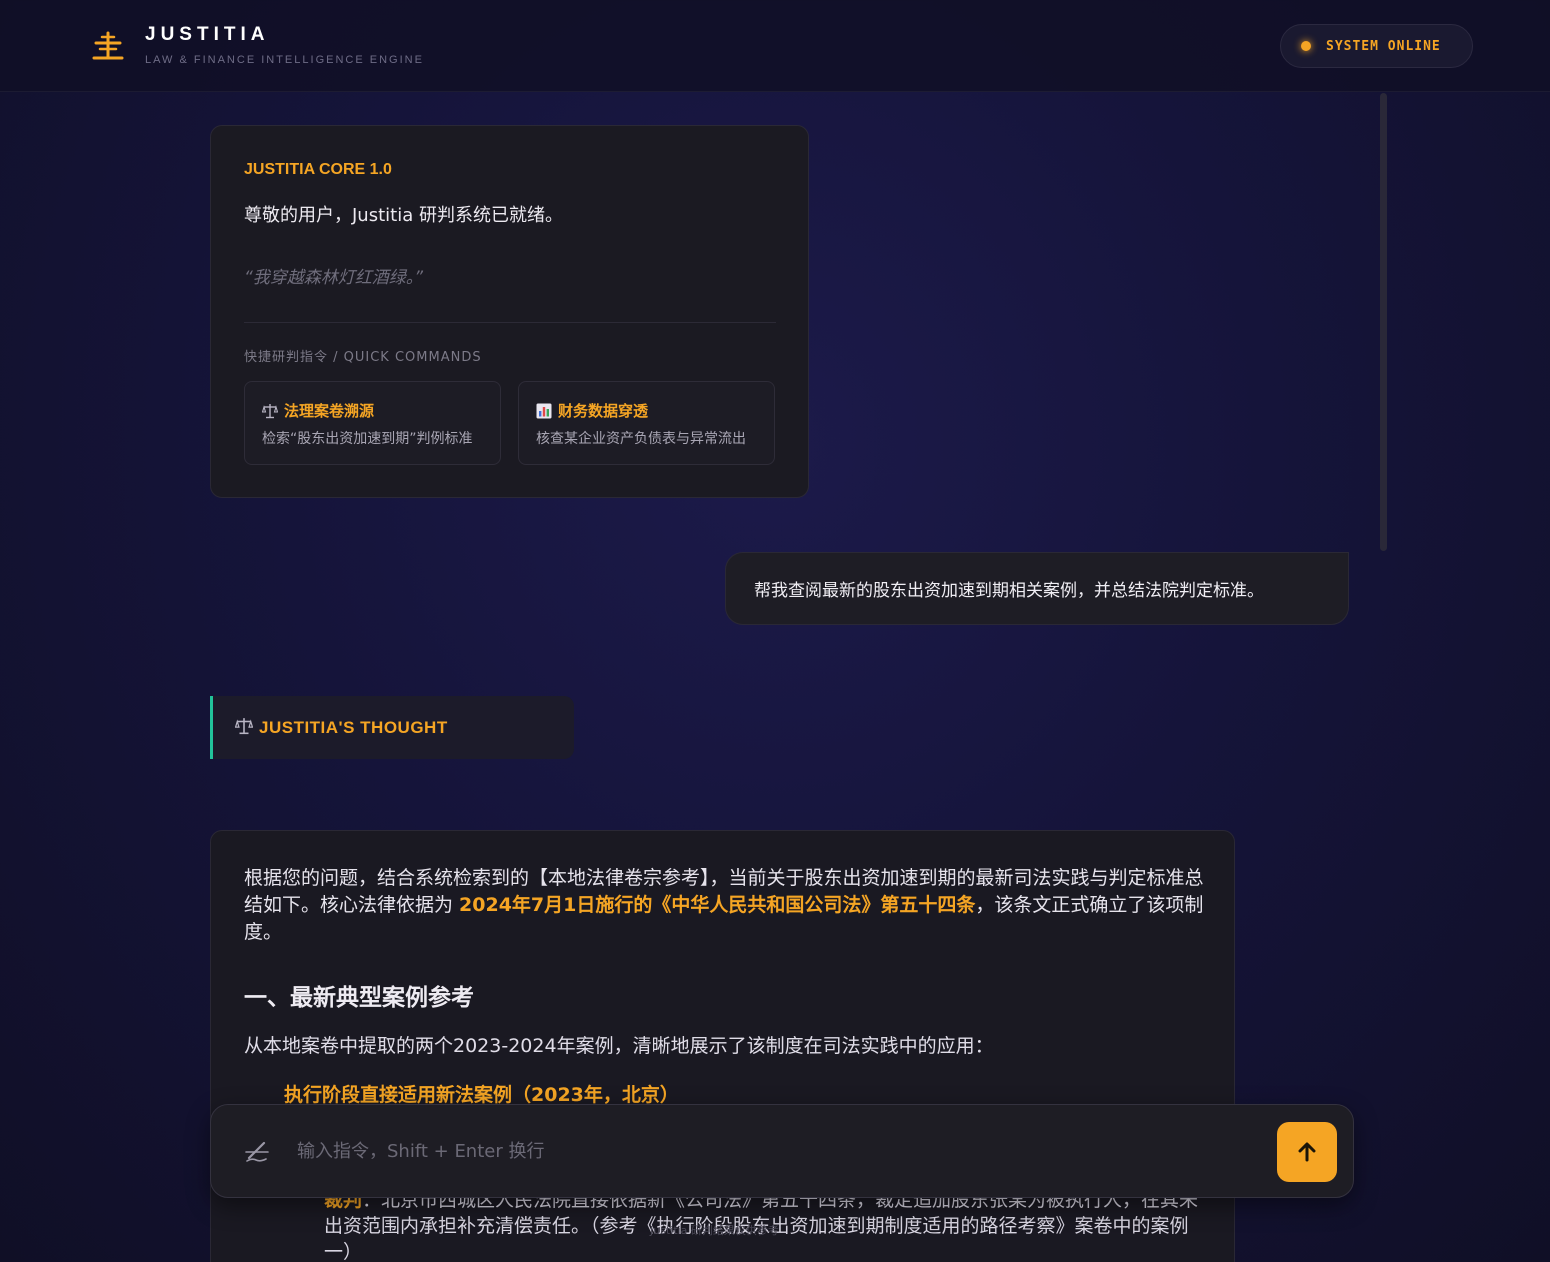 The width and height of the screenshot is (1550, 1262). What do you see at coordinates (544, 411) in the screenshot?
I see `bar-chart-icon` at bounding box center [544, 411].